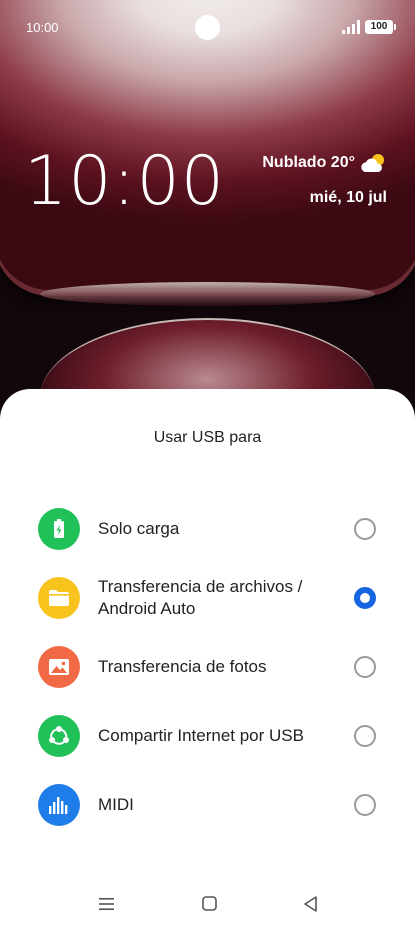 The height and width of the screenshot is (928, 415). Describe the element at coordinates (372, 163) in the screenshot. I see `cloudy-sun-icon` at that location.